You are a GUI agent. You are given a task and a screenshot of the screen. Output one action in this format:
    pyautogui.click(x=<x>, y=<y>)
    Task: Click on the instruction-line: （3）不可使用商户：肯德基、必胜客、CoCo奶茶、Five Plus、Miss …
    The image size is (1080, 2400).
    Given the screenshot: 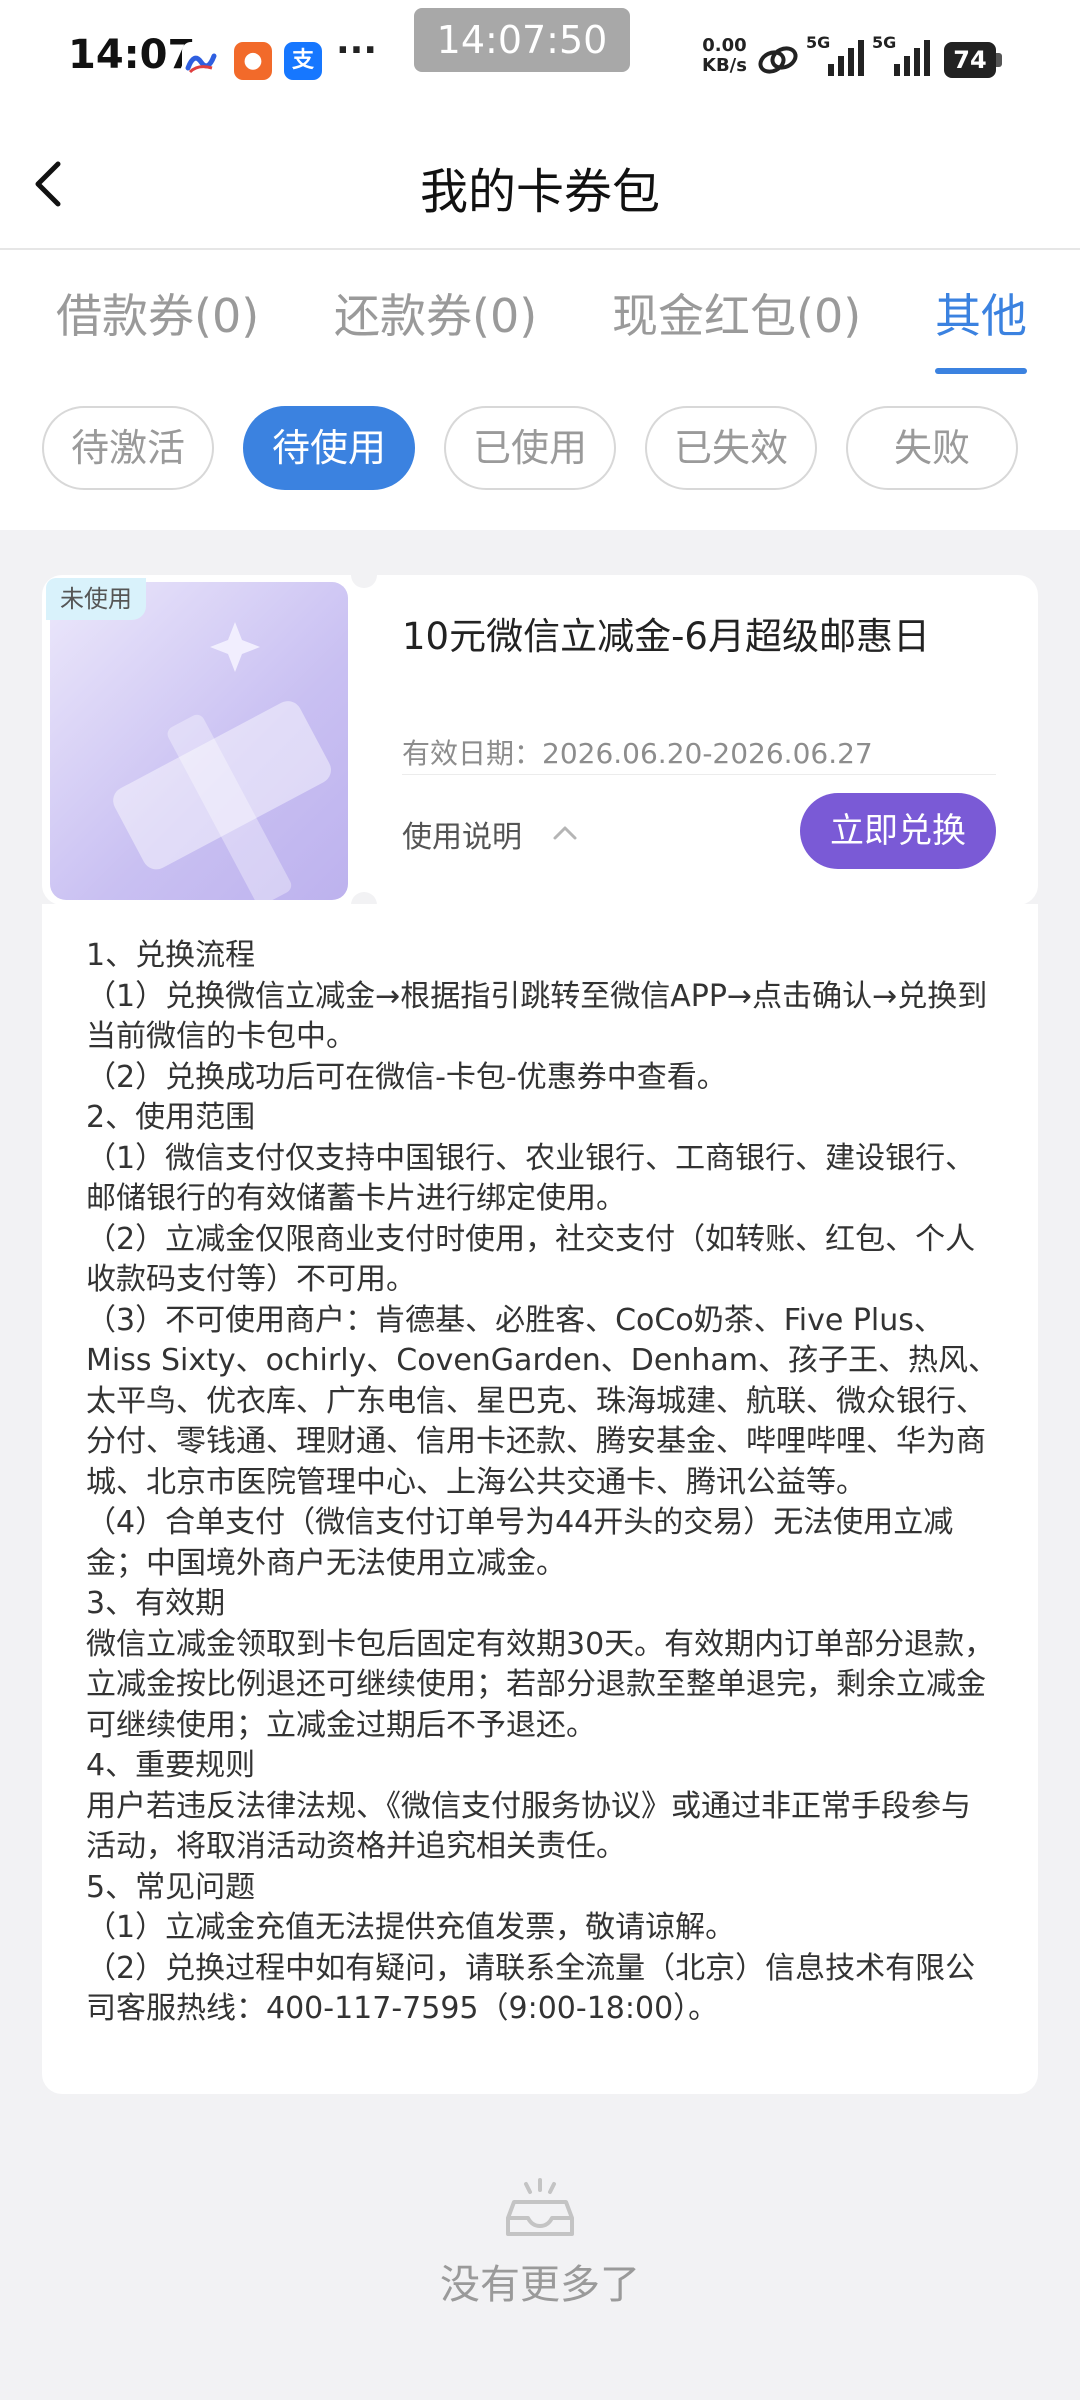 What is the action you would take?
    pyautogui.click(x=542, y=1401)
    